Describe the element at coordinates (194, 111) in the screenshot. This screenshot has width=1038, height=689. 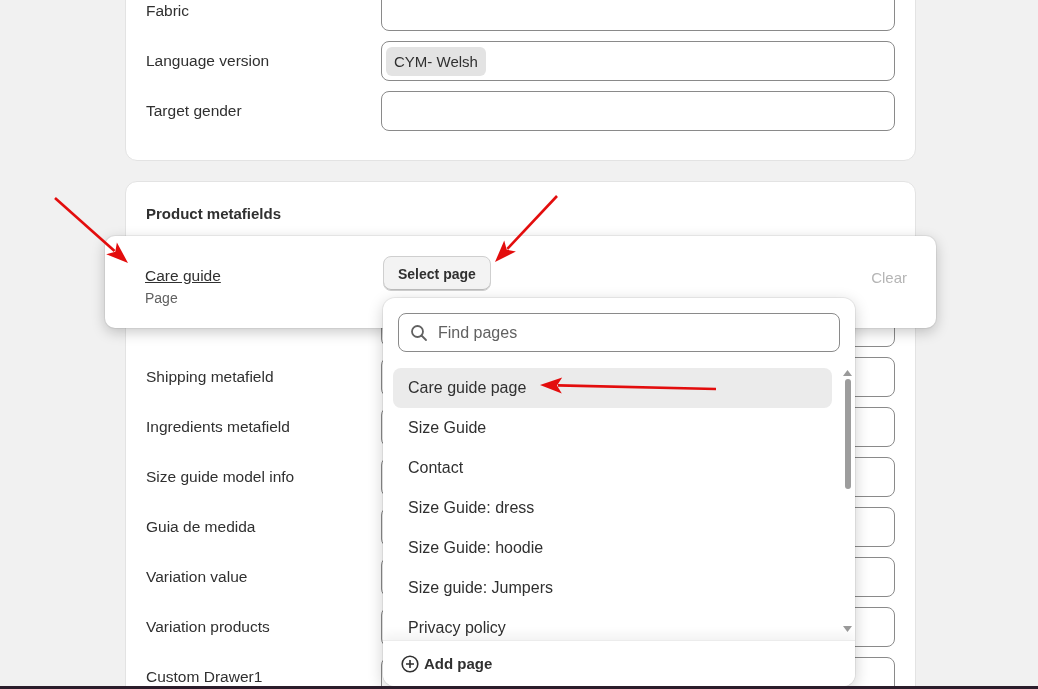
I see `field-label: Target gender` at that location.